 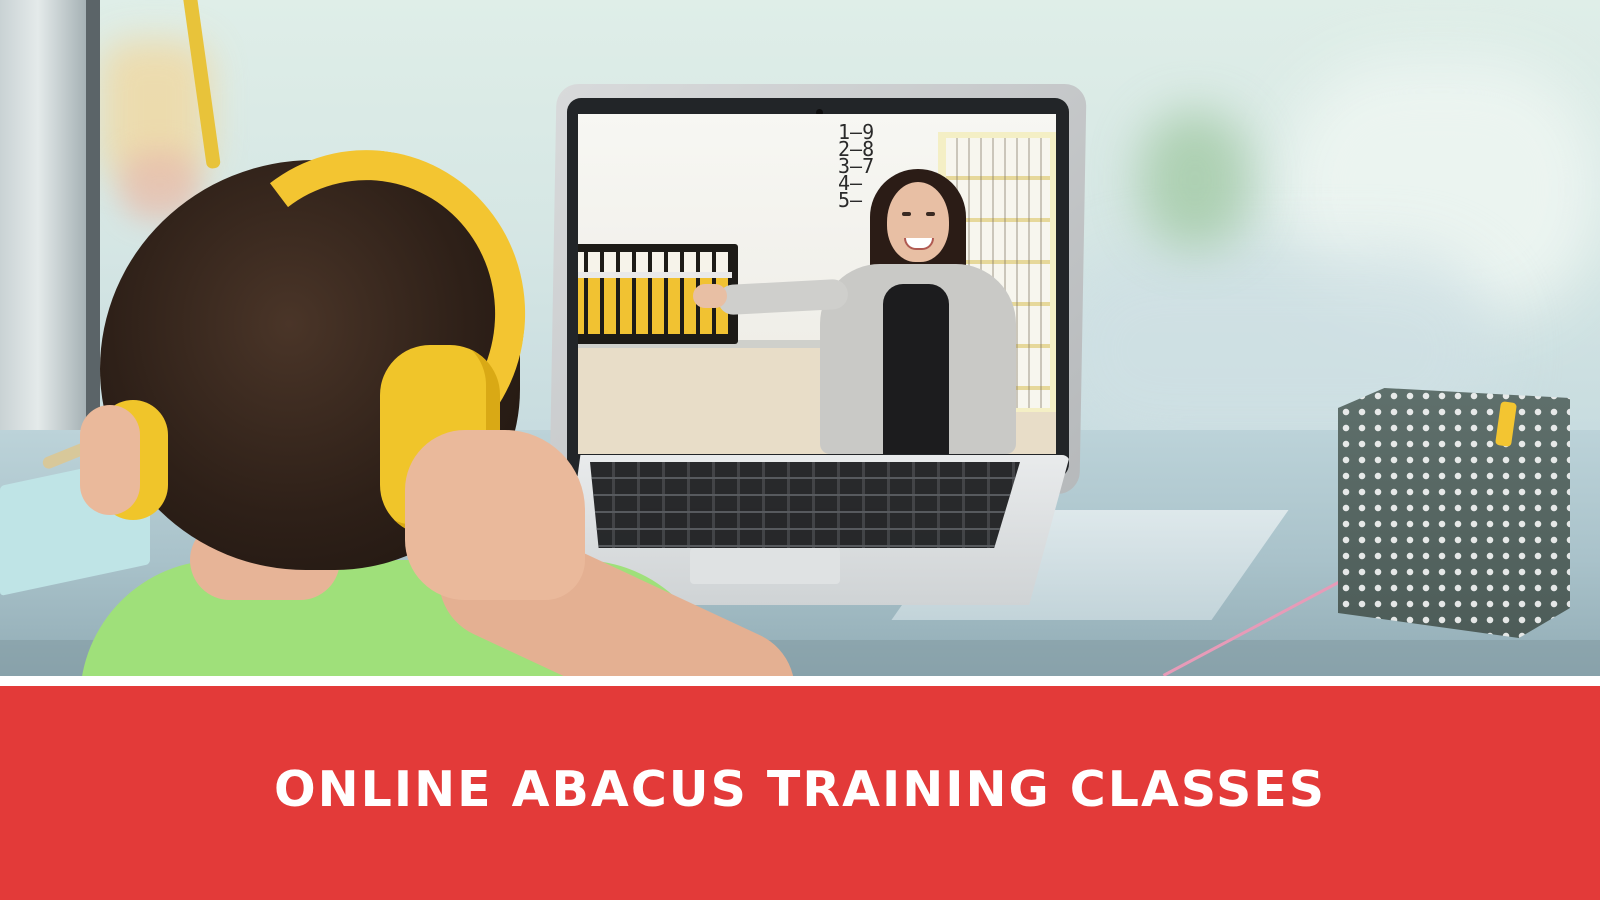 What do you see at coordinates (110, 460) in the screenshot?
I see `boy-left-hand` at bounding box center [110, 460].